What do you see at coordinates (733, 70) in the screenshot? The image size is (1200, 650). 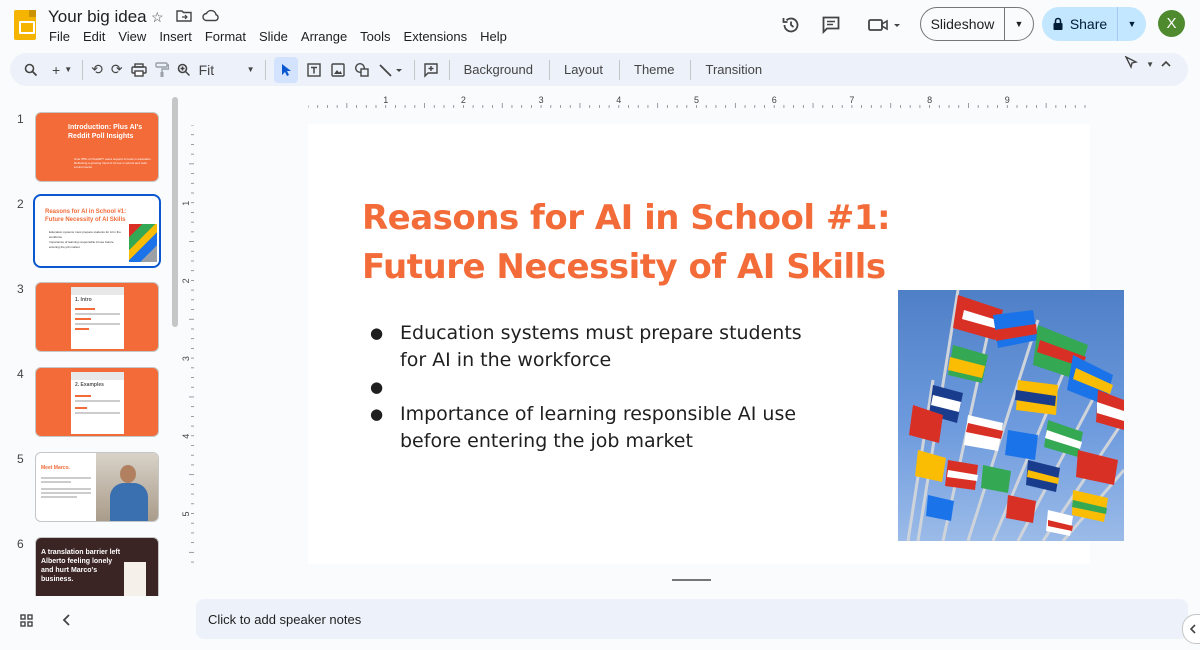 I see `transition-button: Transition` at bounding box center [733, 70].